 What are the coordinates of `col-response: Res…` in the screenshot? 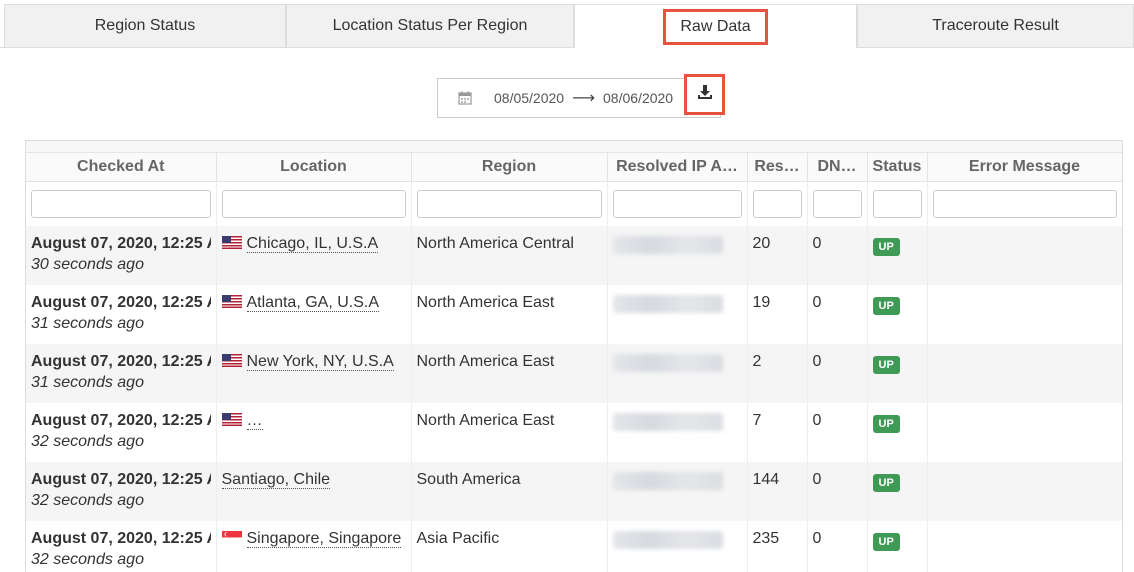 It's located at (777, 167).